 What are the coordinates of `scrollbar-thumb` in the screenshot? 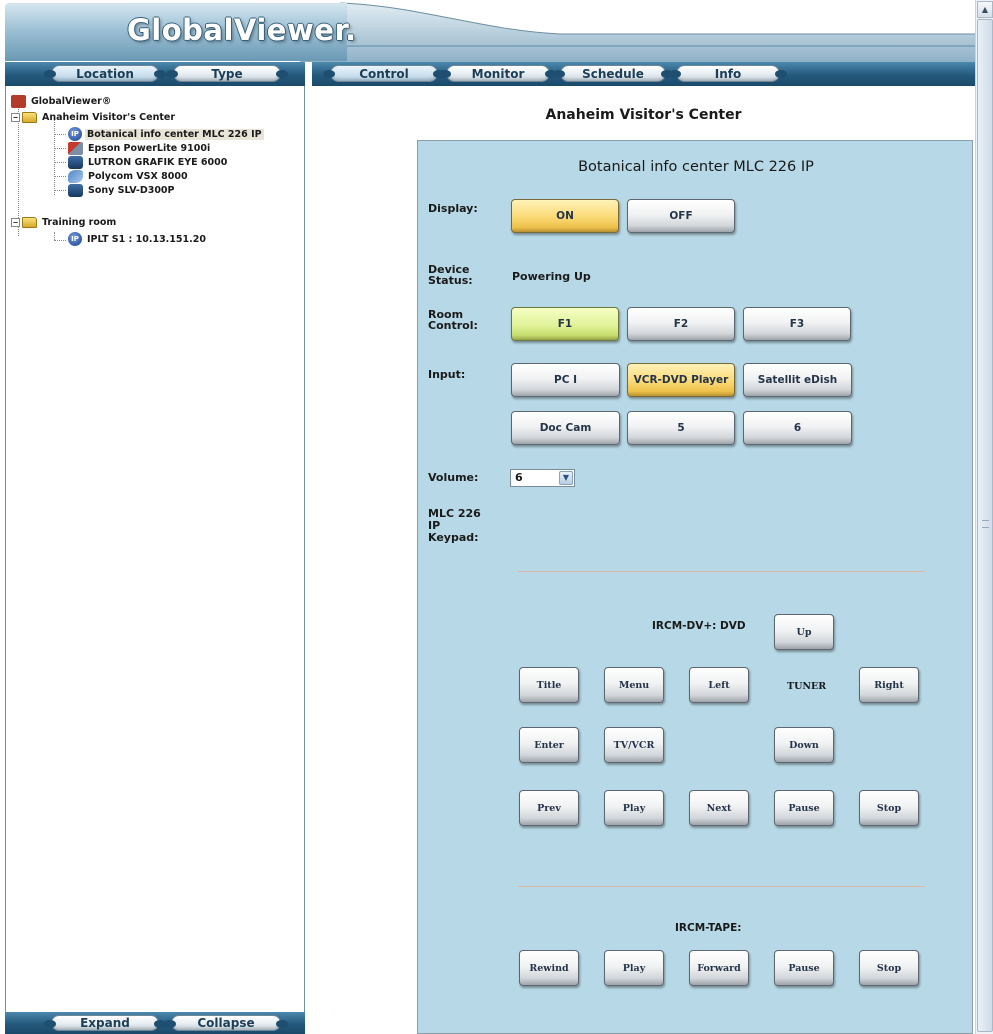 It's located at (985, 525).